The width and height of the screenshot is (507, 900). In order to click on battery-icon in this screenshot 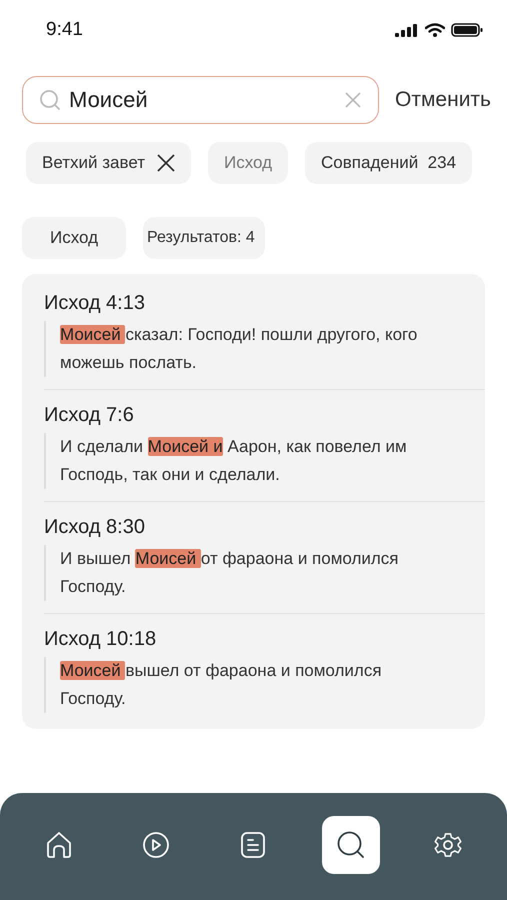, I will do `click(467, 30)`.